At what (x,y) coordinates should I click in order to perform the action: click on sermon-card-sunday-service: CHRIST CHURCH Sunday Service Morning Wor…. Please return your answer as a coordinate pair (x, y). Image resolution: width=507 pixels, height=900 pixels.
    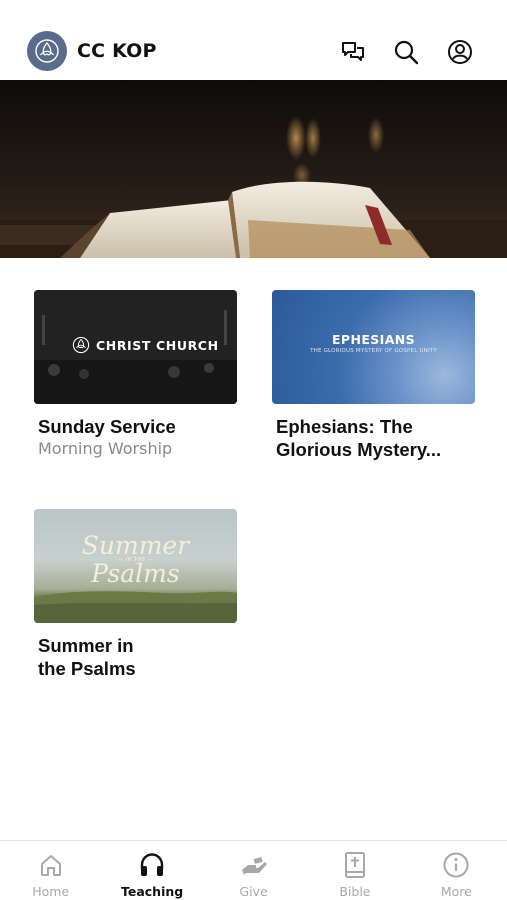
    Looking at the image, I should click on (135, 374).